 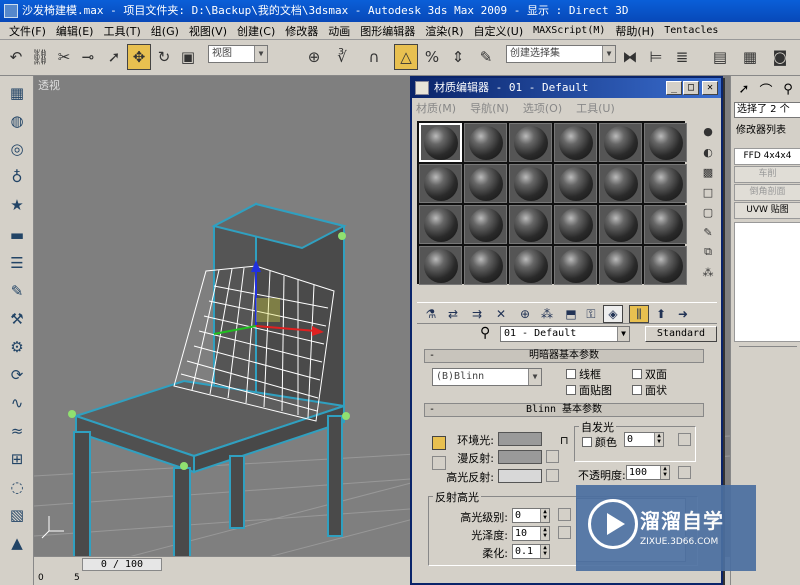 What do you see at coordinates (564, 410) in the screenshot?
I see `blinn-rollout-header: - Blinn 基本参数` at bounding box center [564, 410].